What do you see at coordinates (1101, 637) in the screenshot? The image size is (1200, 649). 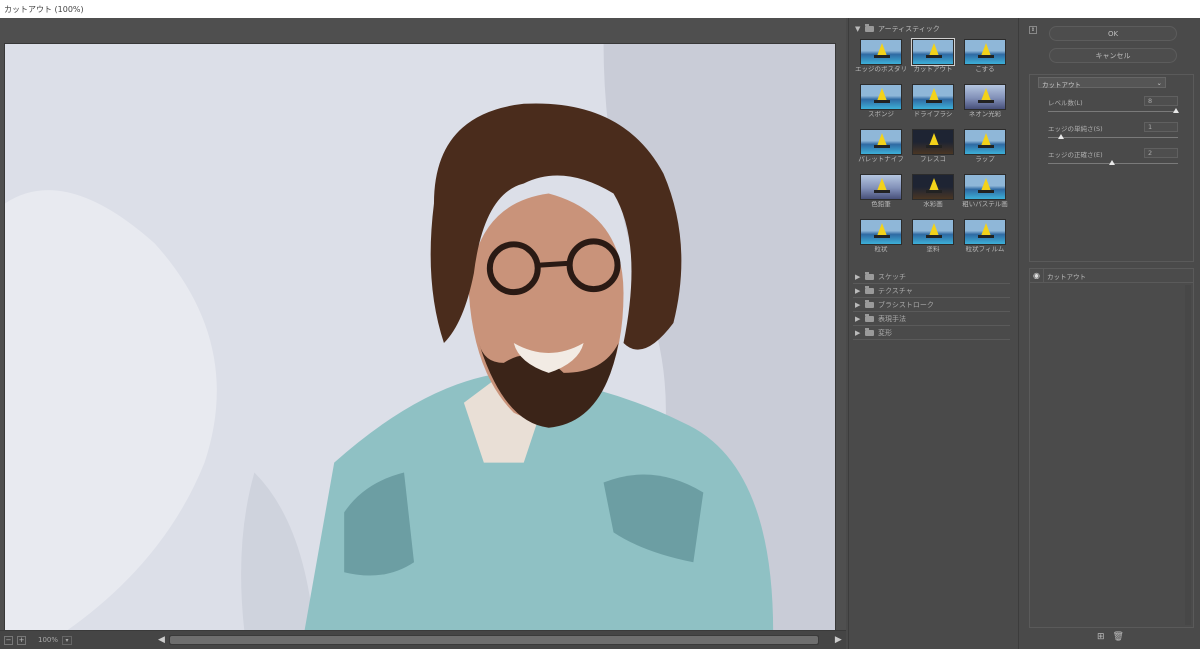 I see `new-layer-icon: ⊞` at bounding box center [1101, 637].